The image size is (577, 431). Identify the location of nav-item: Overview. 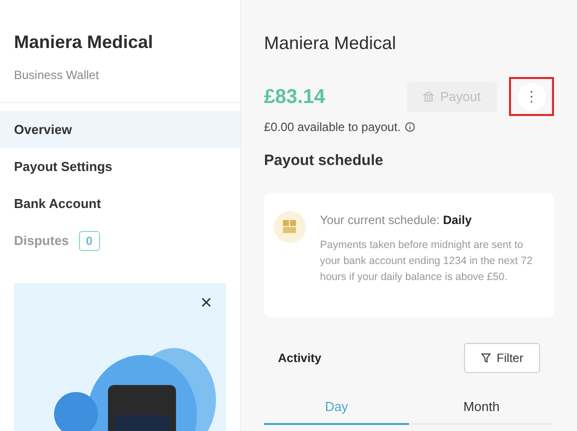
(43, 130).